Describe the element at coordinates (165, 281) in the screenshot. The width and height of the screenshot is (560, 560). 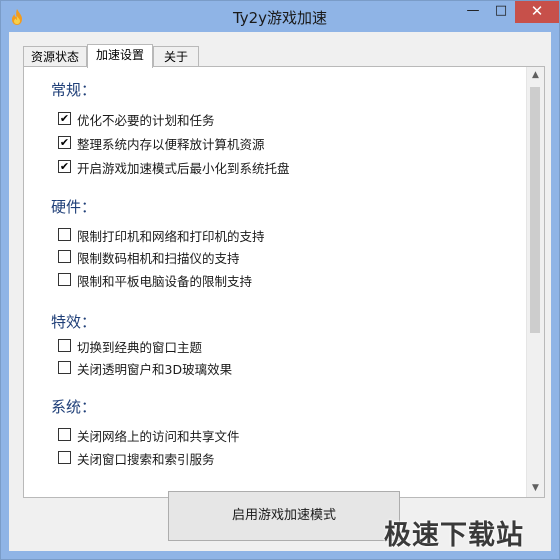
I see `option-label: 限制和平板电脑设备的限制支持` at that location.